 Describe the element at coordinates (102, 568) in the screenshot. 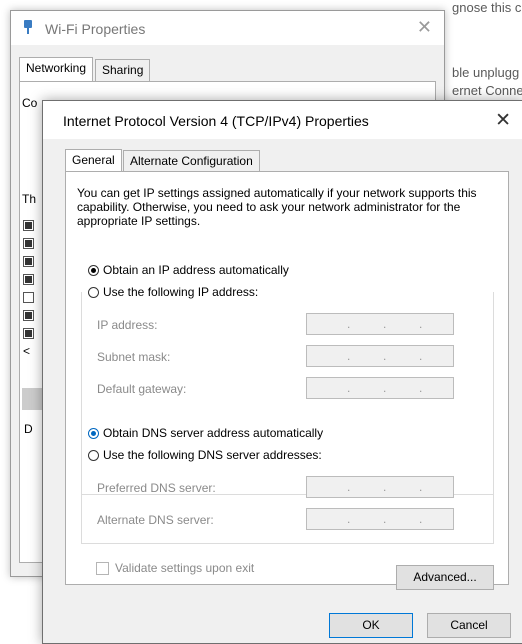

I see `validate-checkbox` at that location.